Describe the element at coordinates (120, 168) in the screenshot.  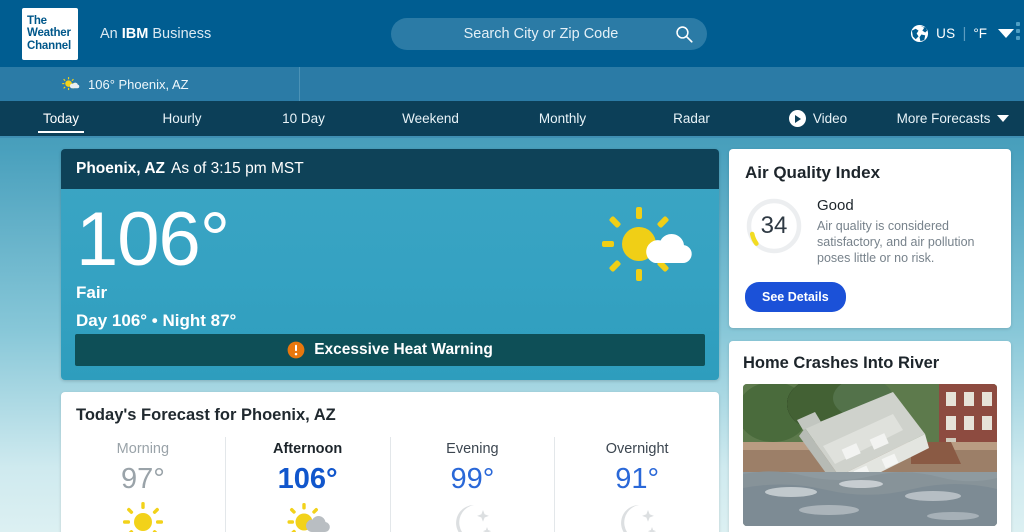
I see `current-location: Phoenix, AZ` at that location.